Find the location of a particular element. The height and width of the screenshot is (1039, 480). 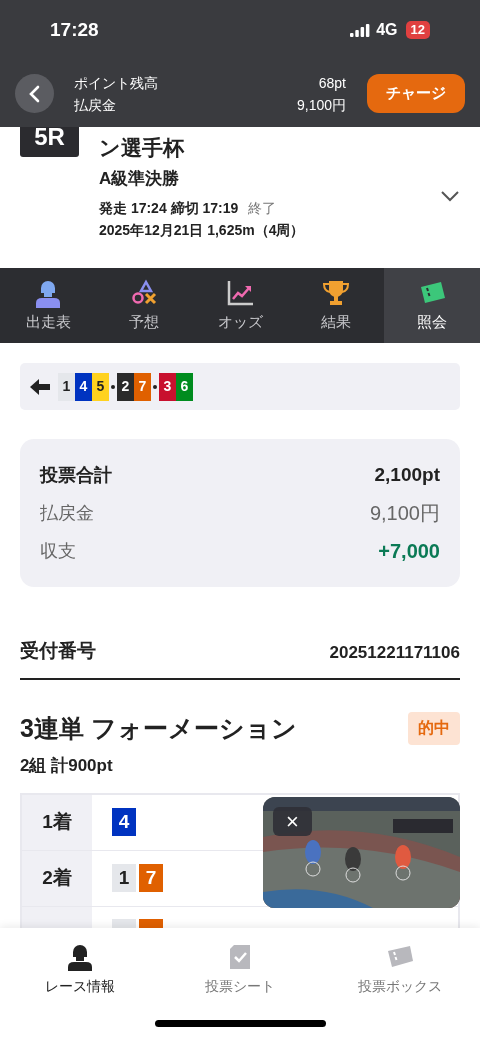

summary-label: 投票合計 is located at coordinates (76, 475).